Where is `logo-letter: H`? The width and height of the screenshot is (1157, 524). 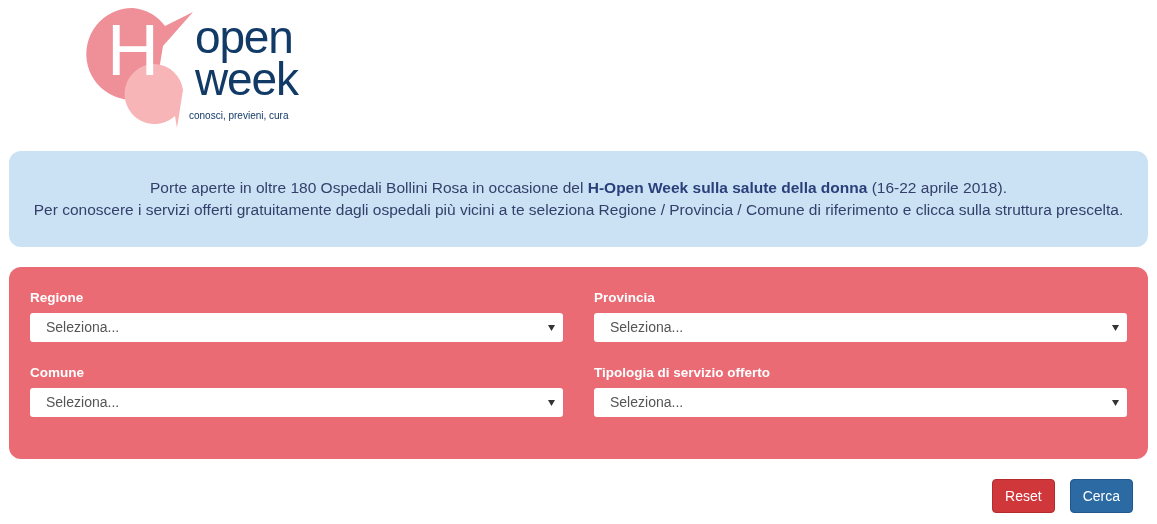 logo-letter: H is located at coordinates (133, 50).